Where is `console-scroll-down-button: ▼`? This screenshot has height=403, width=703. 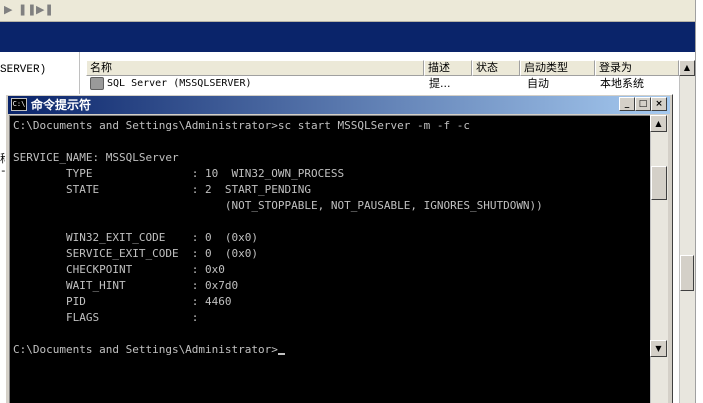
console-scroll-down-button: ▼ is located at coordinates (658, 348).